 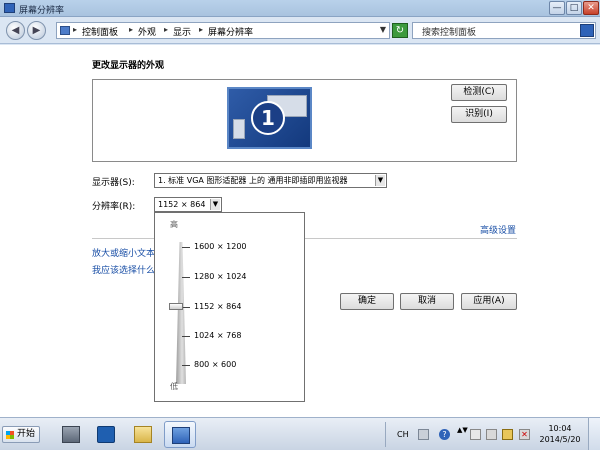 What do you see at coordinates (182, 31) in the screenshot?
I see `breadcrumb-item: 显示` at bounding box center [182, 31].